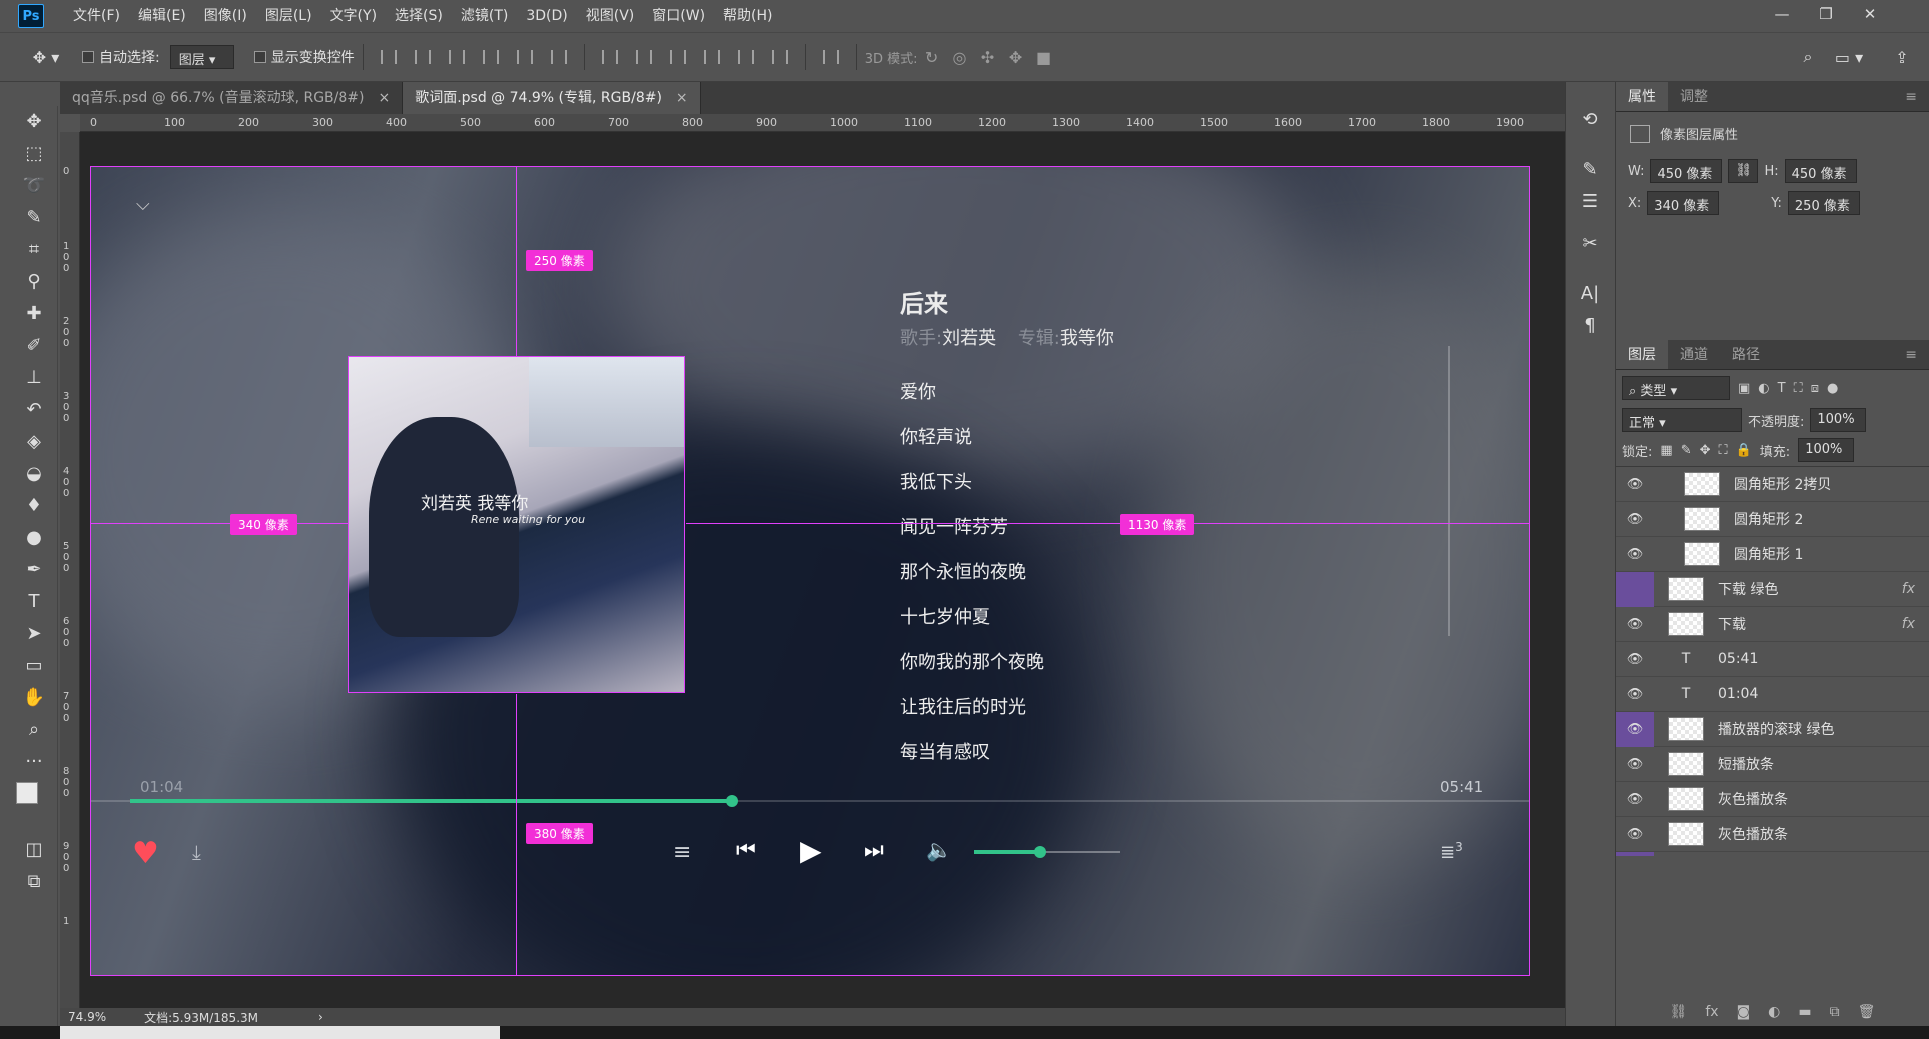  What do you see at coordinates (1772, 484) in the screenshot?
I see `layer-row: 👁 圆角矩形 2拷贝` at bounding box center [1772, 484].